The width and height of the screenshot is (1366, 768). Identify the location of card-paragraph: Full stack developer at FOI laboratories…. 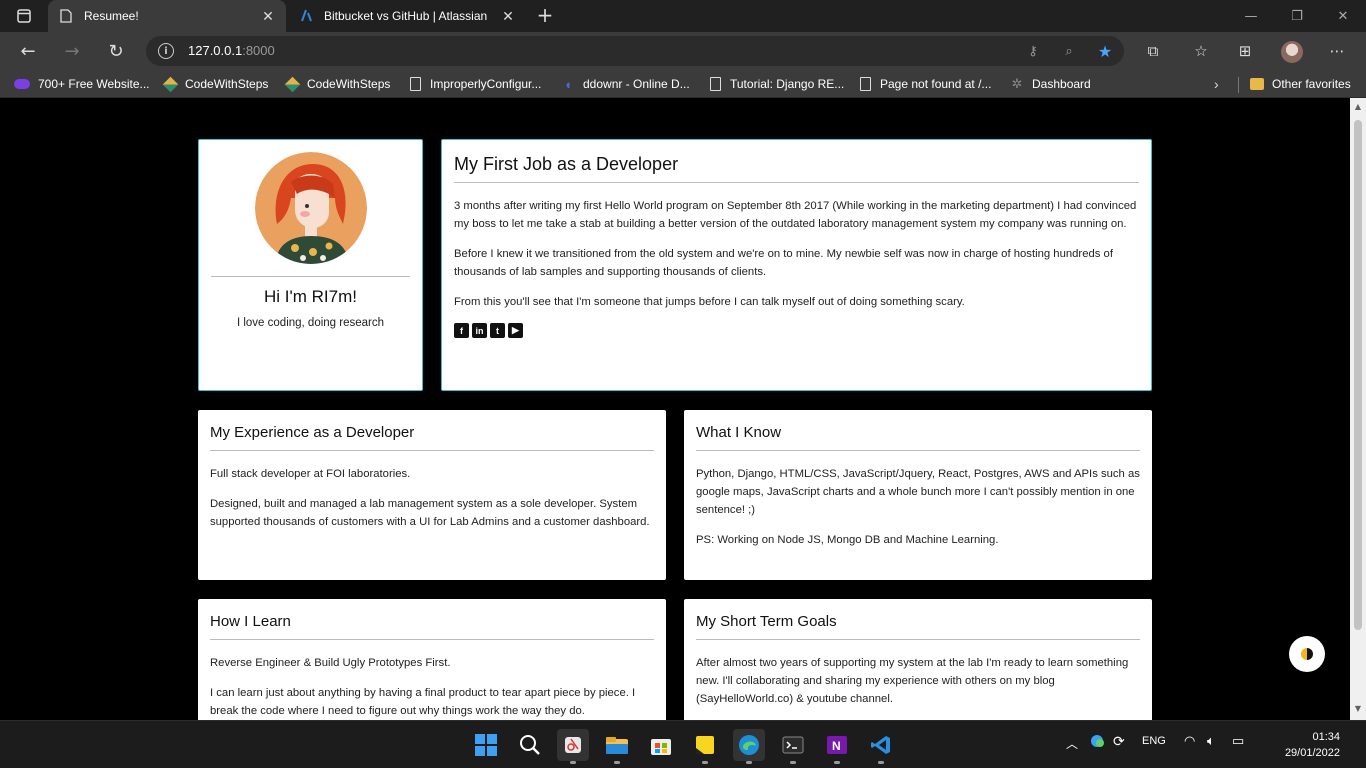
(310, 474).